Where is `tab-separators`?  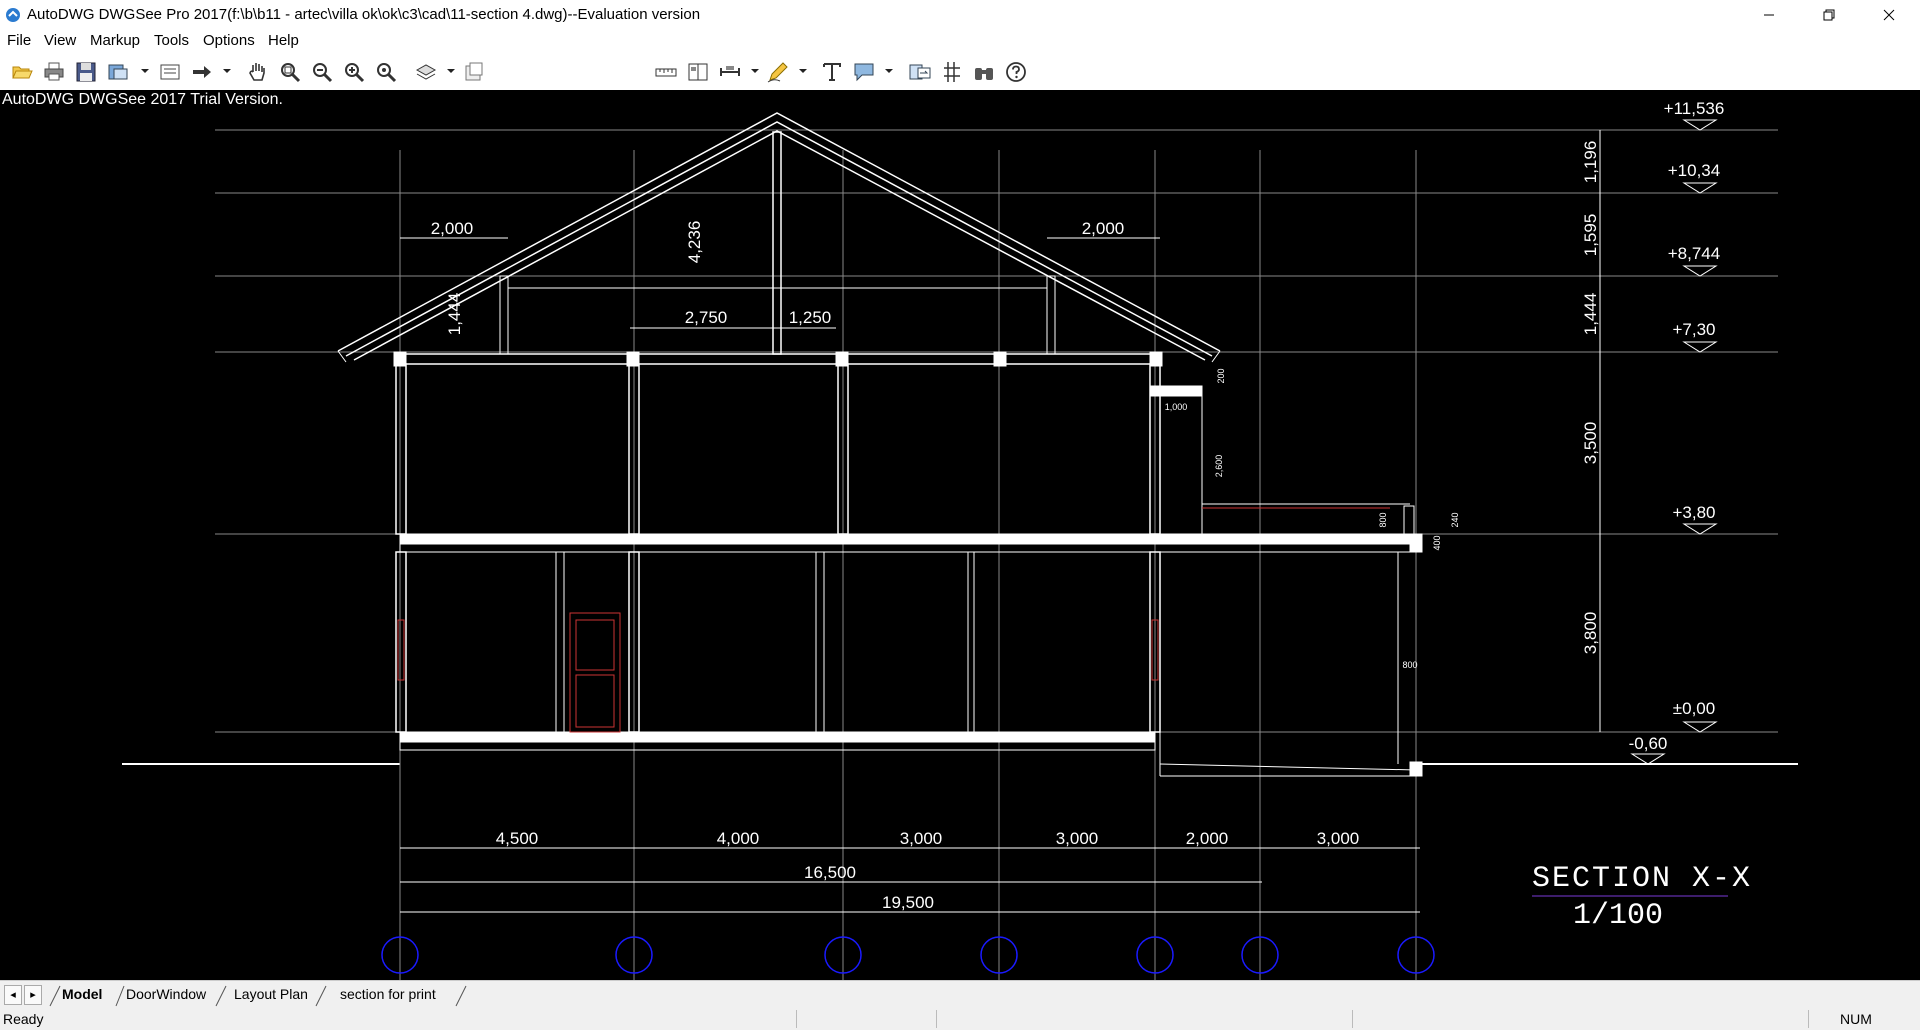 tab-separators is located at coordinates (258, 996).